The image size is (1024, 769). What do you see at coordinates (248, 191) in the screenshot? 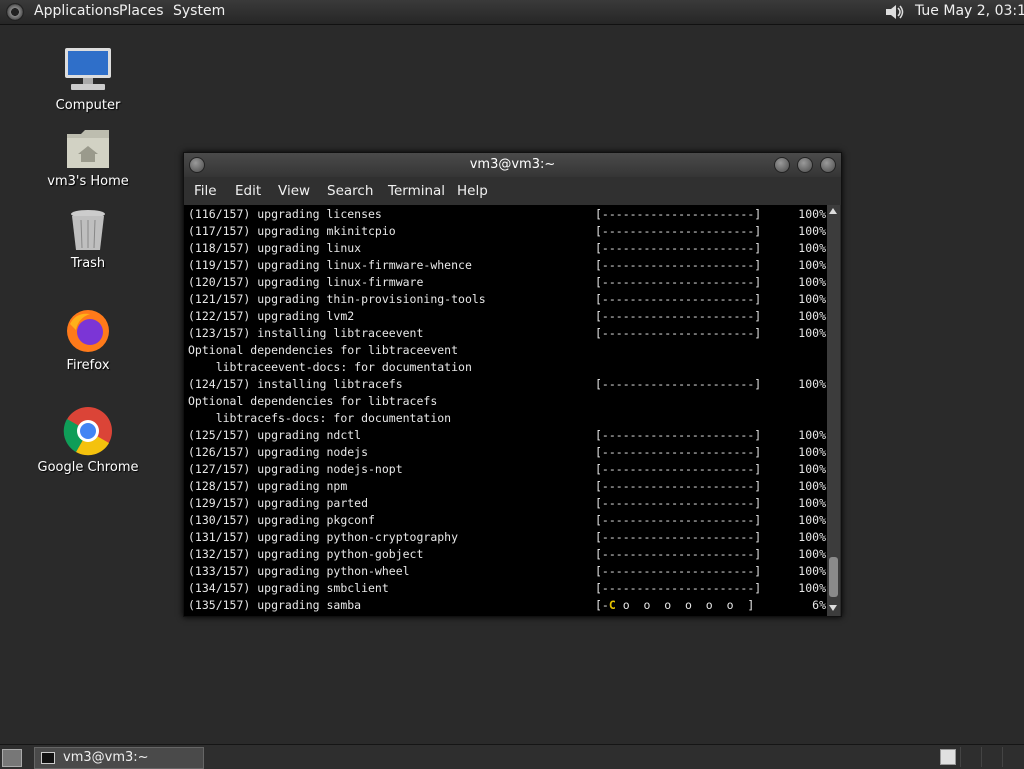
I see `menu-edit: Edit` at bounding box center [248, 191].